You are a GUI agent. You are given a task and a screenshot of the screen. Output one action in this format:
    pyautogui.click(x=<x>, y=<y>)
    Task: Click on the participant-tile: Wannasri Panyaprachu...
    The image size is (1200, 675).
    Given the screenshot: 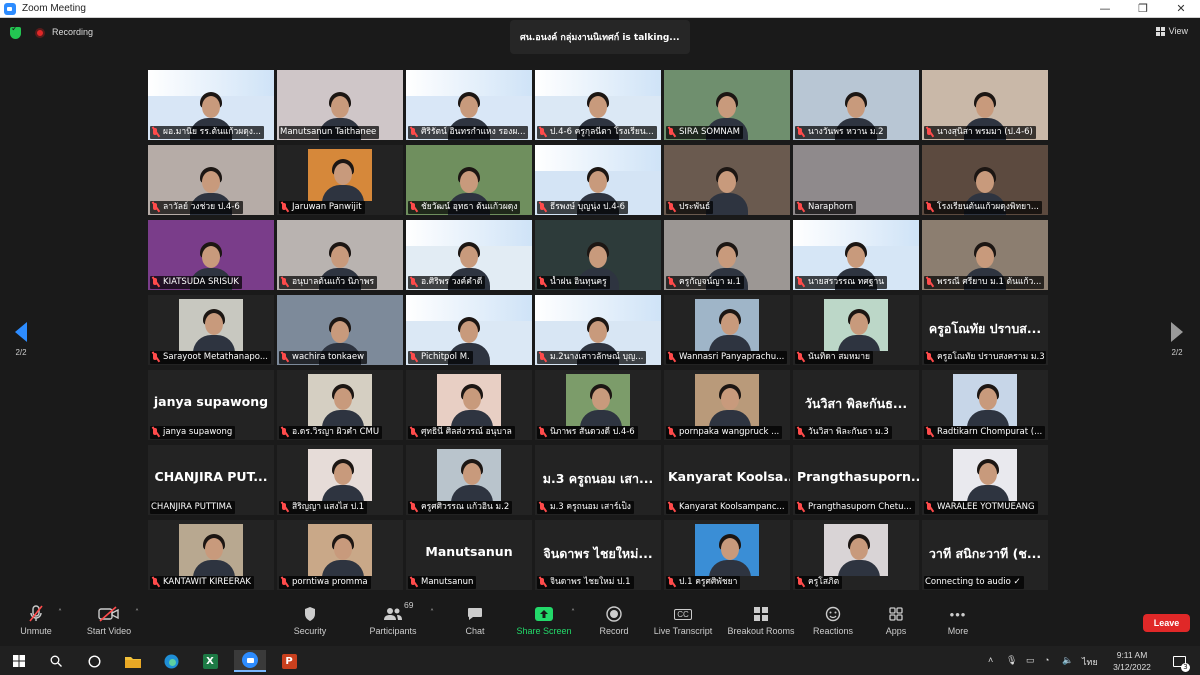 What is the action you would take?
    pyautogui.click(x=727, y=330)
    